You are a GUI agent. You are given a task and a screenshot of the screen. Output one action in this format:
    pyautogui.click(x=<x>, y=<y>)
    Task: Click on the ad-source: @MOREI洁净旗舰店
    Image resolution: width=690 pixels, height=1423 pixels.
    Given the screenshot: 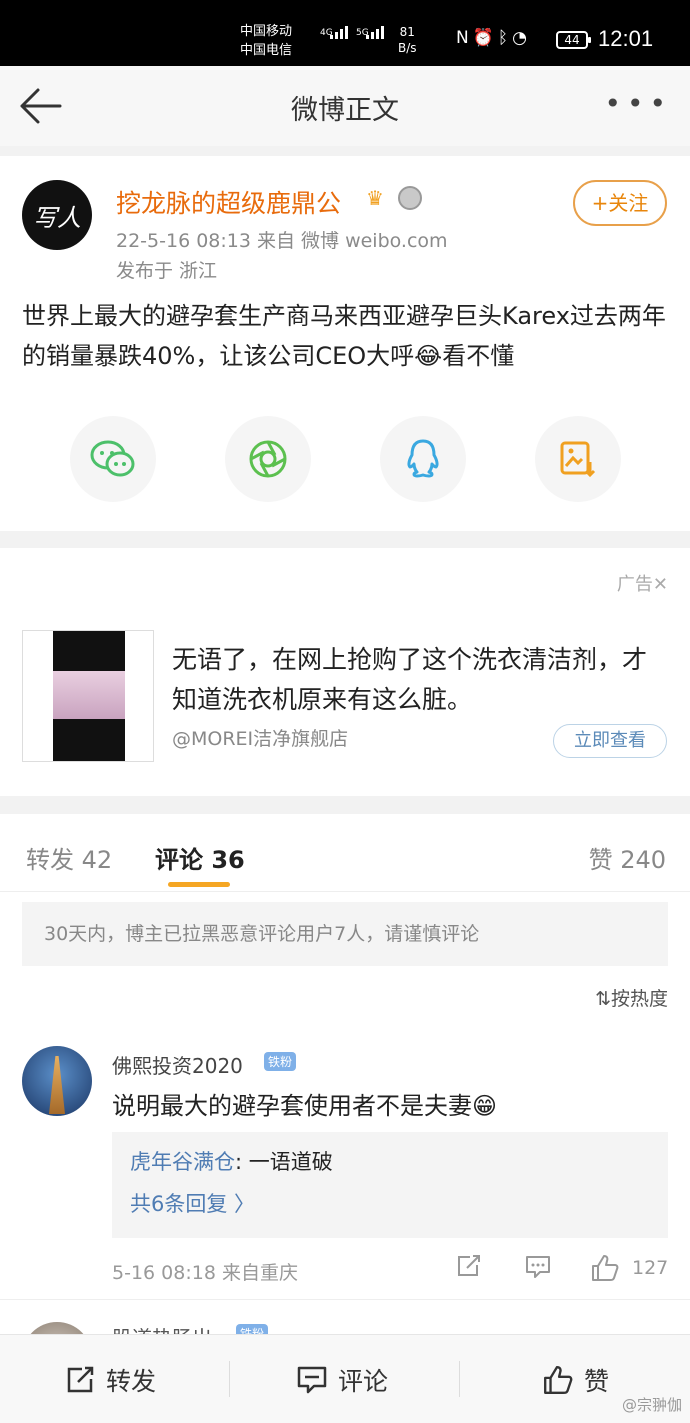 What is the action you would take?
    pyautogui.click(x=260, y=739)
    